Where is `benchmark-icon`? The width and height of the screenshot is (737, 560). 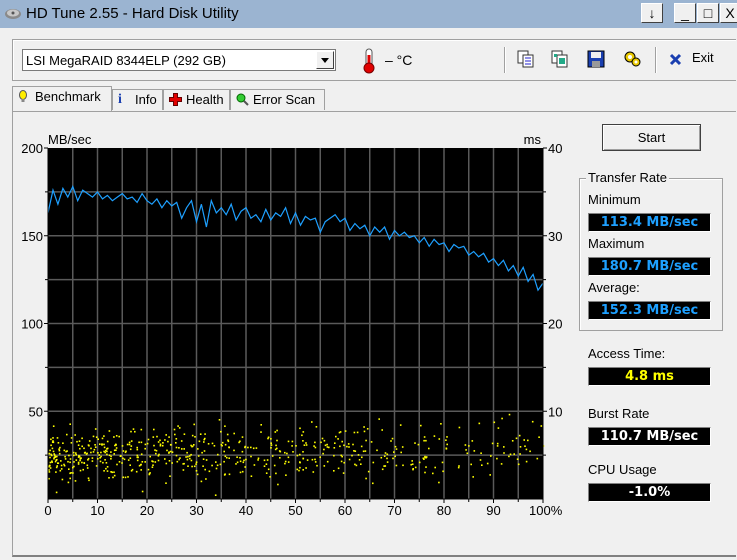
benchmark-icon is located at coordinates (23, 96).